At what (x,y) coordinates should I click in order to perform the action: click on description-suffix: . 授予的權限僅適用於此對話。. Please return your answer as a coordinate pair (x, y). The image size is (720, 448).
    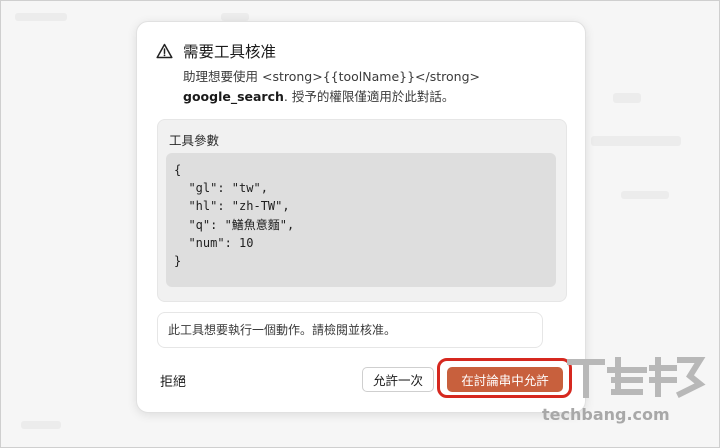
    Looking at the image, I should click on (369, 96).